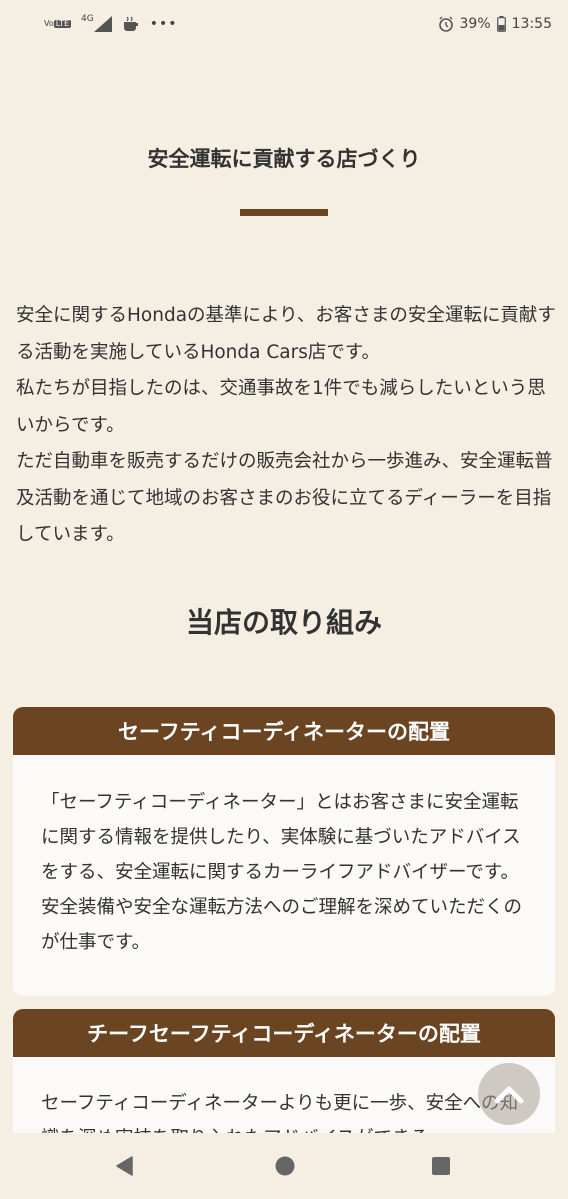 This screenshot has width=568, height=1199. Describe the element at coordinates (131, 24) in the screenshot. I see `notification-app-icon` at that location.